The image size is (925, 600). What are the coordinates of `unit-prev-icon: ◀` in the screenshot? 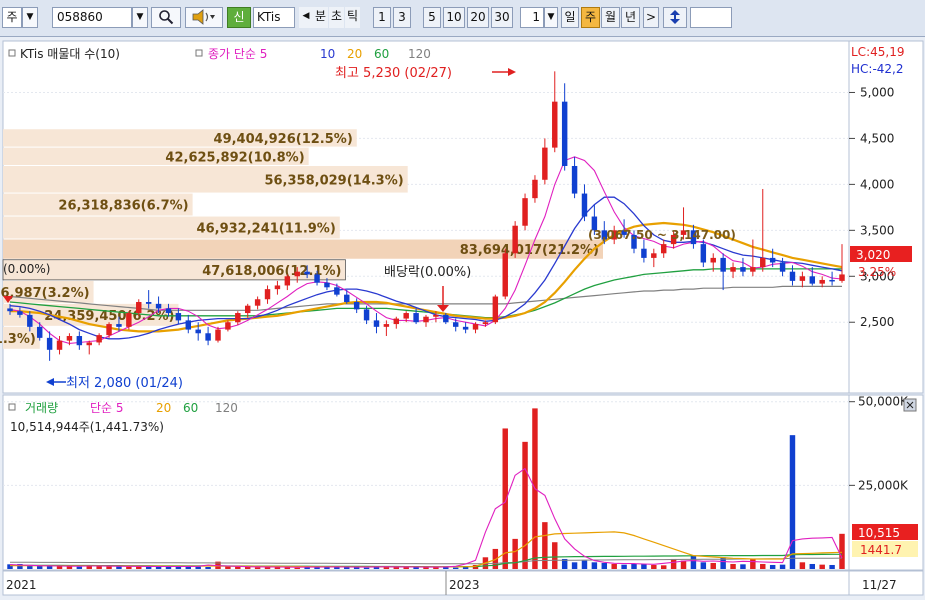 It's located at (306, 17).